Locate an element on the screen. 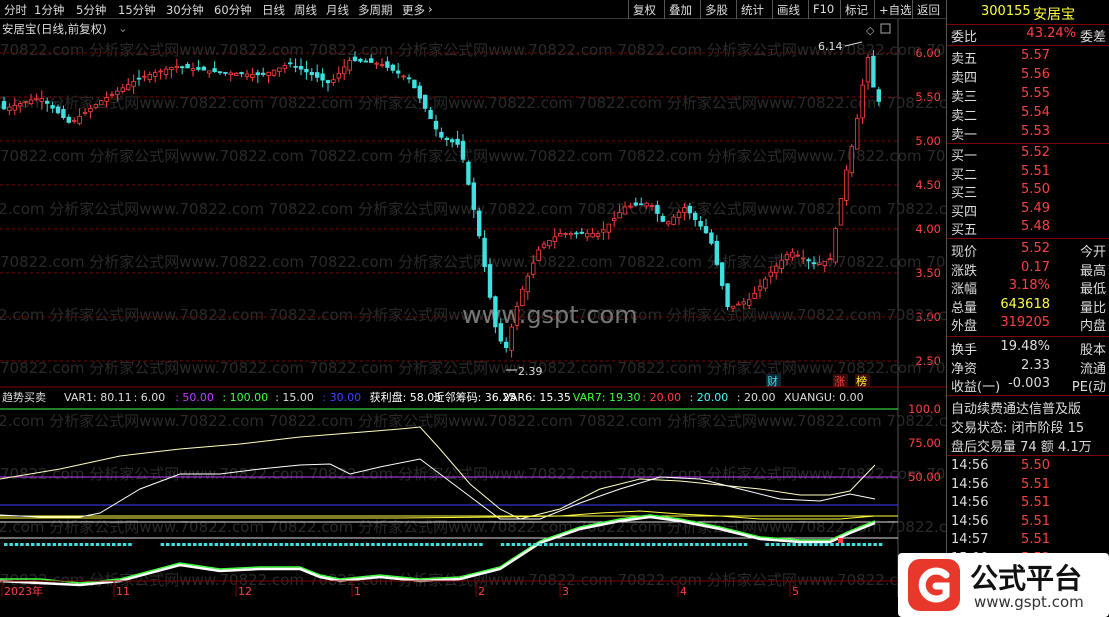 The height and width of the screenshot is (617, 1109). ask-row-label: 卖五 is located at coordinates (964, 59).